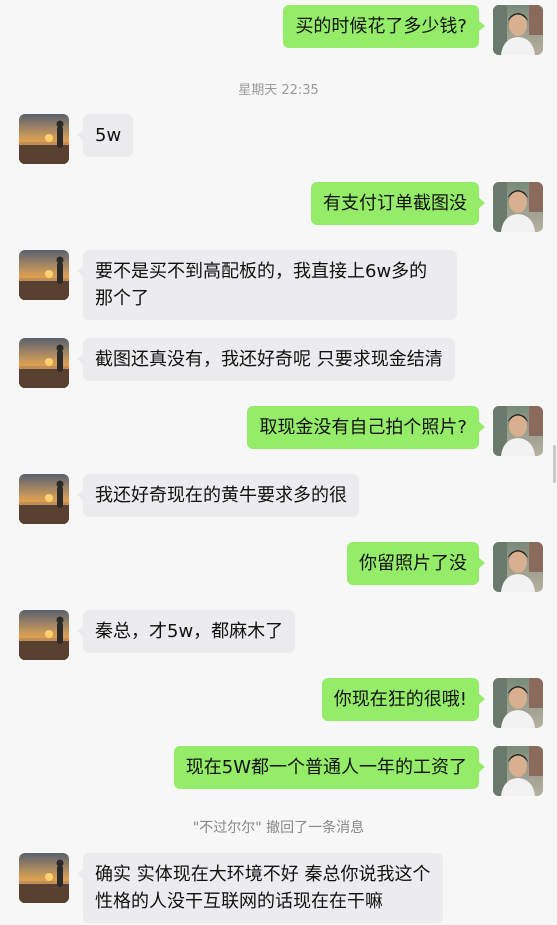  What do you see at coordinates (366, 427) in the screenshot?
I see `message-bubble-me: 取现金没有自己拍个照片?` at bounding box center [366, 427].